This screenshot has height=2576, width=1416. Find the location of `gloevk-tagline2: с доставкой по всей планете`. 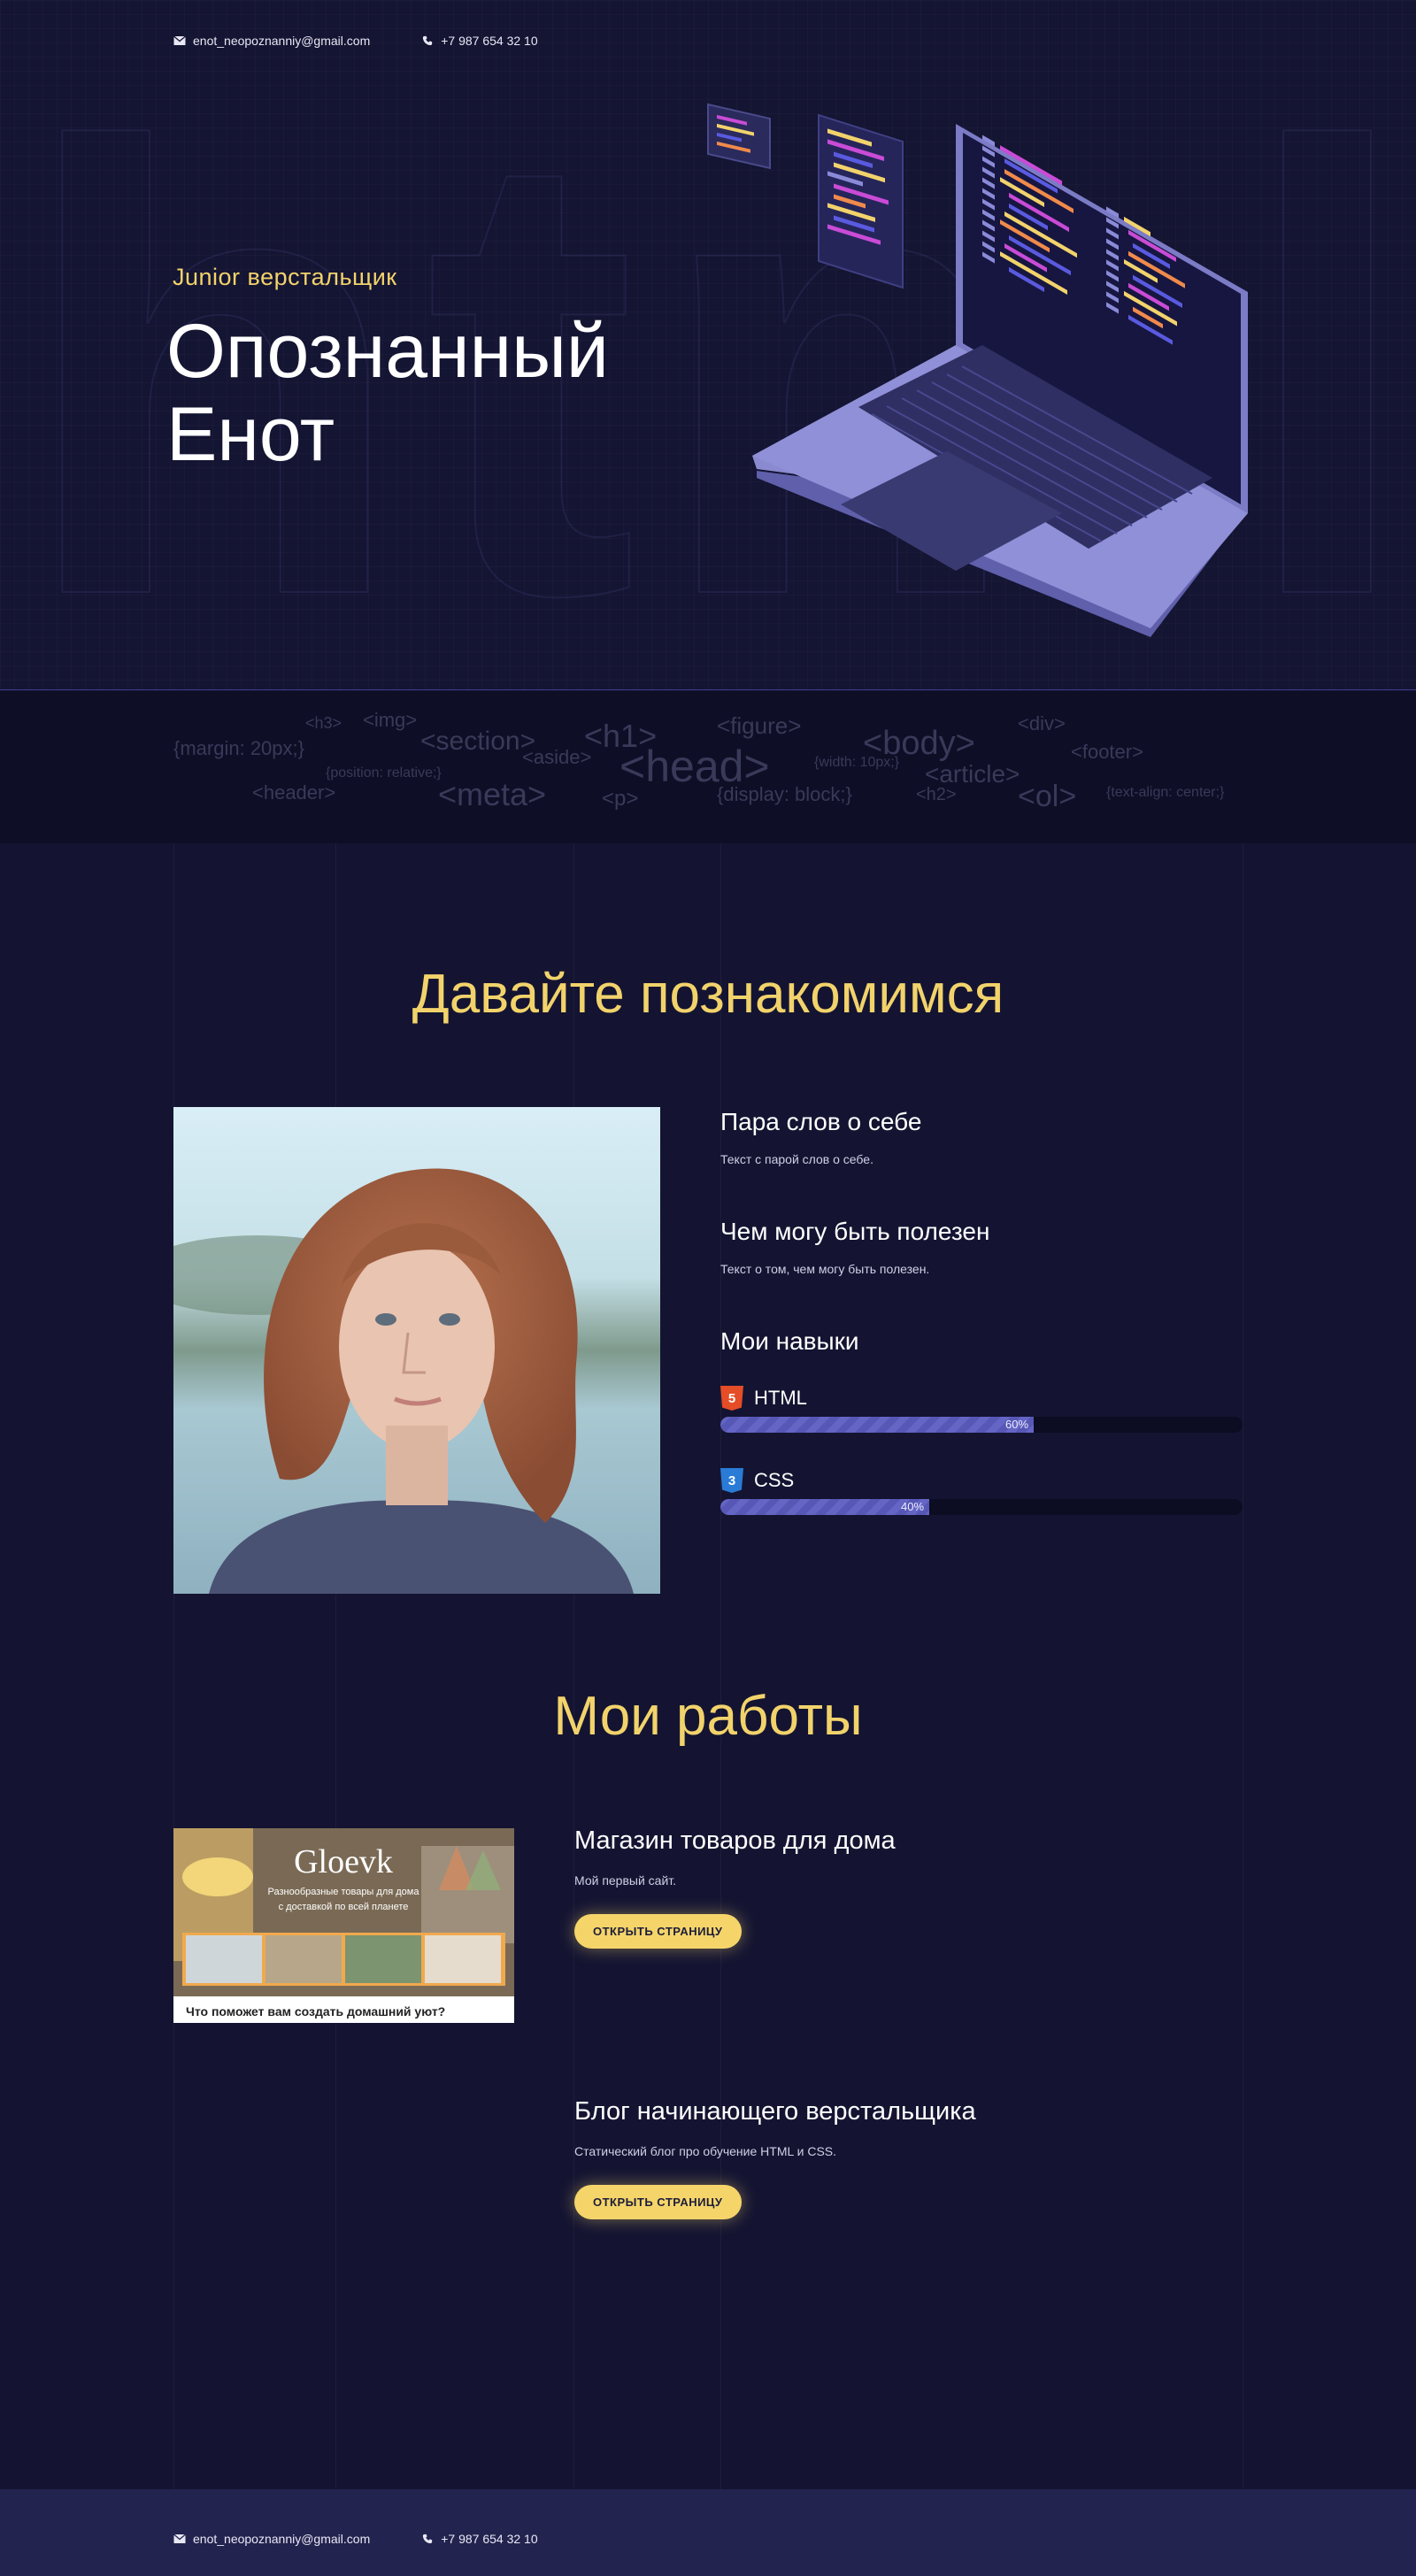

gloevk-tagline2: с доставкой по всей планете is located at coordinates (344, 1907).